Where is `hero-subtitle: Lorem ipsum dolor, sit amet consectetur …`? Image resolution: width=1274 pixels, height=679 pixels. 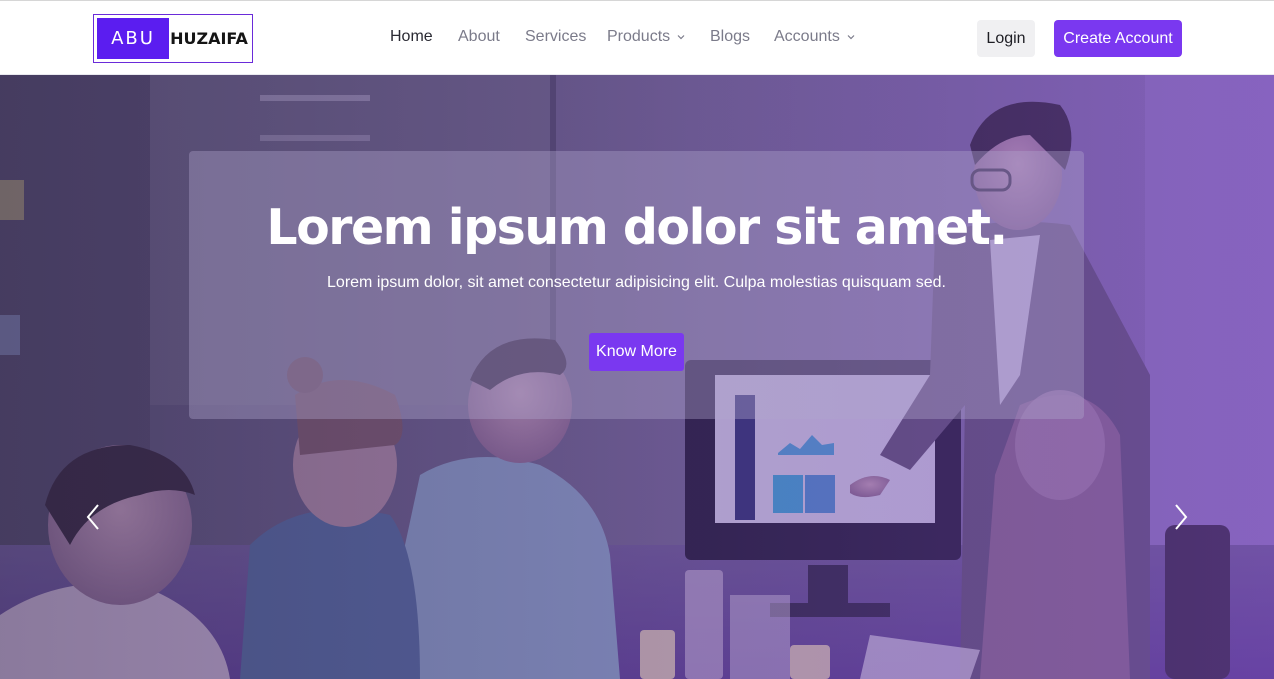
hero-subtitle: Lorem ipsum dolor, sit amet consectetur … is located at coordinates (636, 282).